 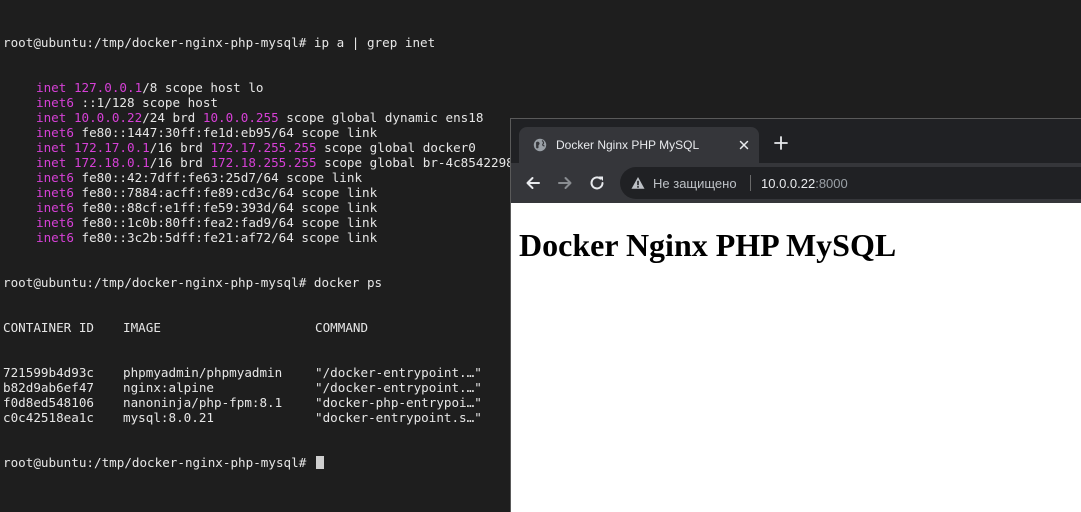 I want to click on output-line: inet 127.0.0.1/8 scope host lo, so click(x=542, y=87).